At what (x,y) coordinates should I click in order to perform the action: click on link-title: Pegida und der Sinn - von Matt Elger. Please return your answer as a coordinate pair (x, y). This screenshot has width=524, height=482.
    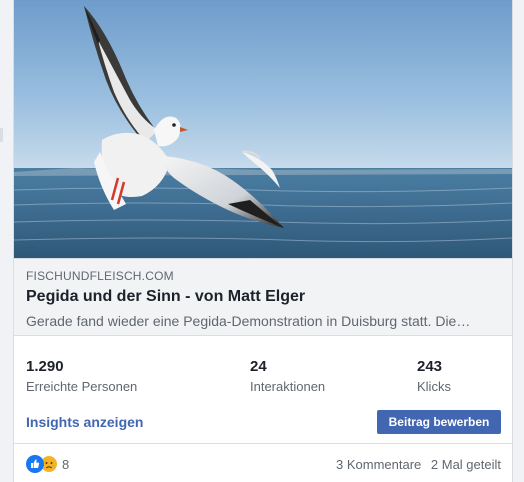
    Looking at the image, I should click on (165, 297).